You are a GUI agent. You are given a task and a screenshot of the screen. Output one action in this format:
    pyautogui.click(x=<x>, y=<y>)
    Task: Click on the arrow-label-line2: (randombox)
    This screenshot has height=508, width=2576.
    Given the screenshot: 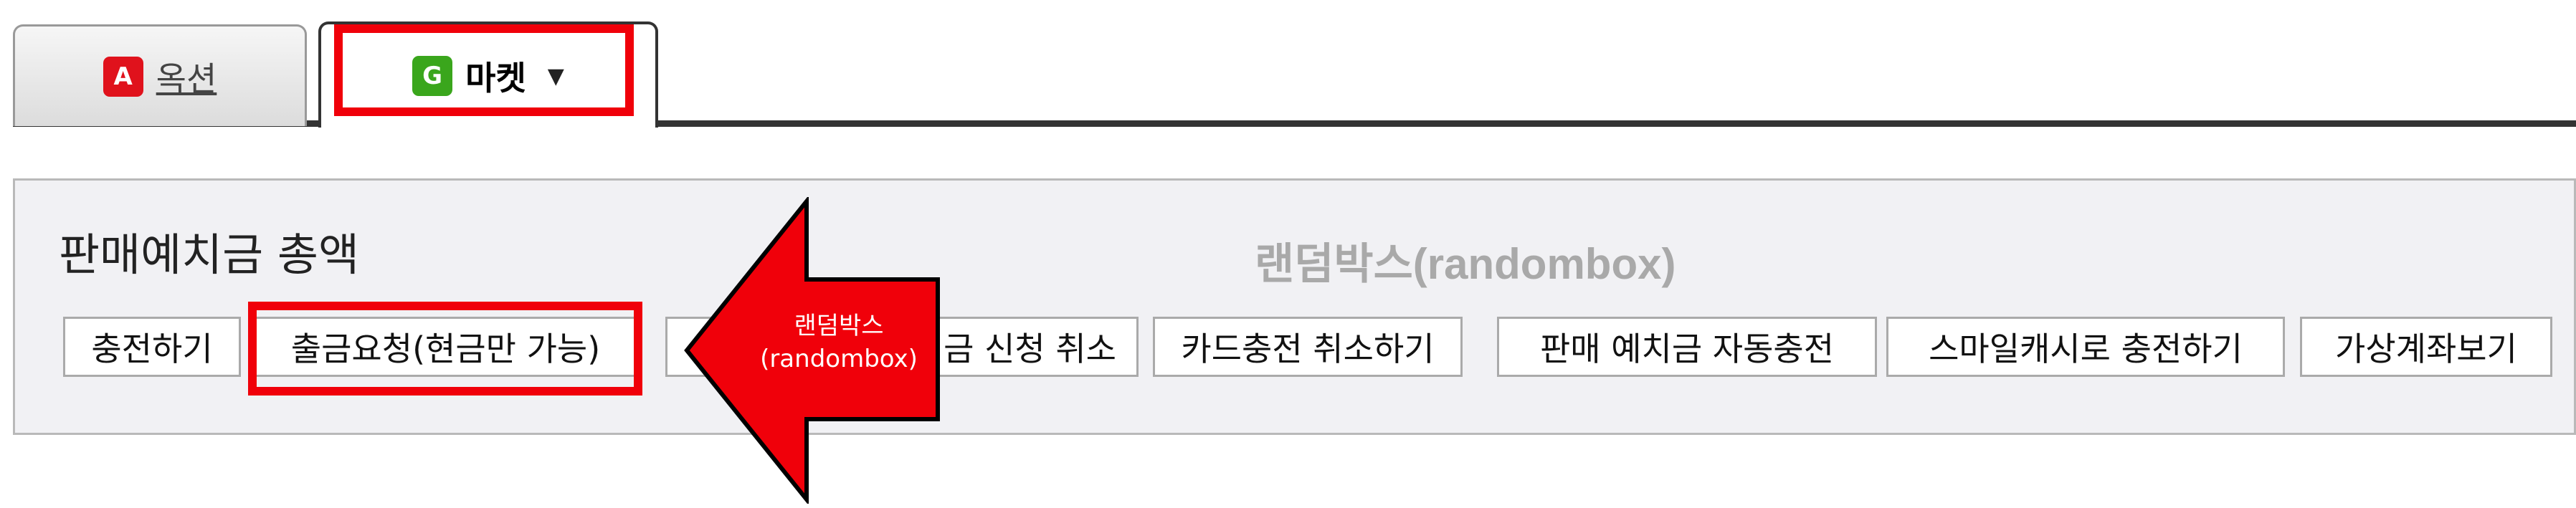 What is the action you would take?
    pyautogui.click(x=839, y=359)
    